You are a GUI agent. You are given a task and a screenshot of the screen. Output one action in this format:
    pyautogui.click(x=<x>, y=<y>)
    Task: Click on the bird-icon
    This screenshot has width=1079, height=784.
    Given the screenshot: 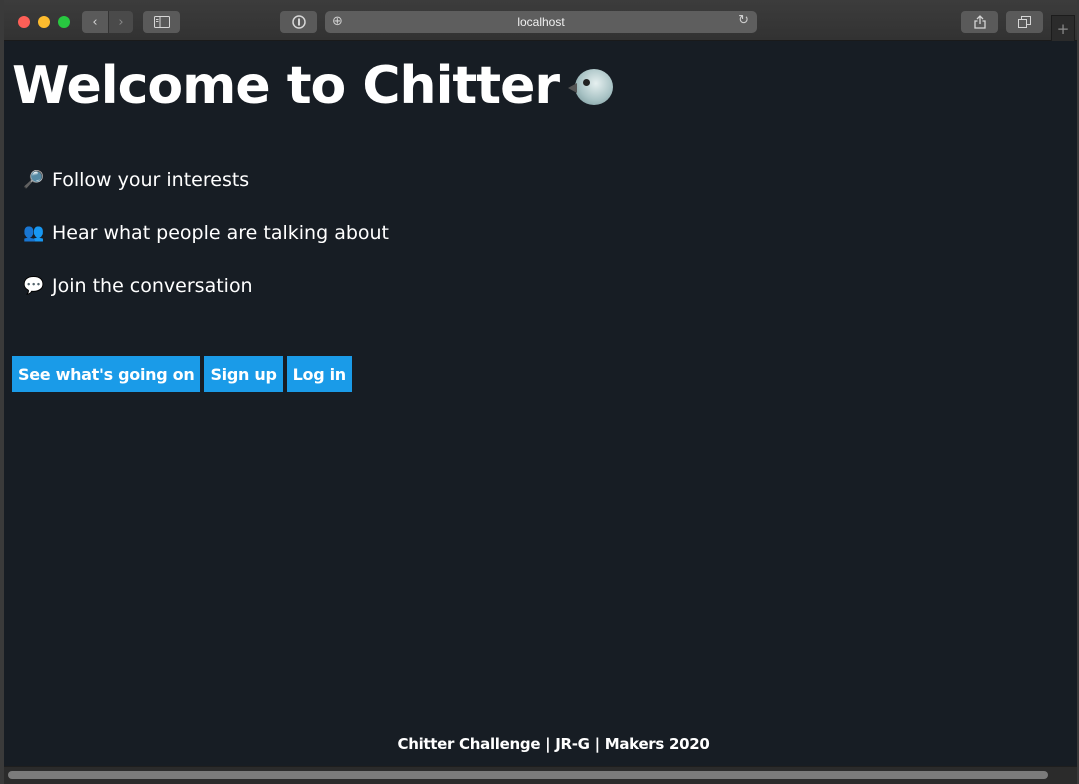 What is the action you would take?
    pyautogui.click(x=590, y=86)
    